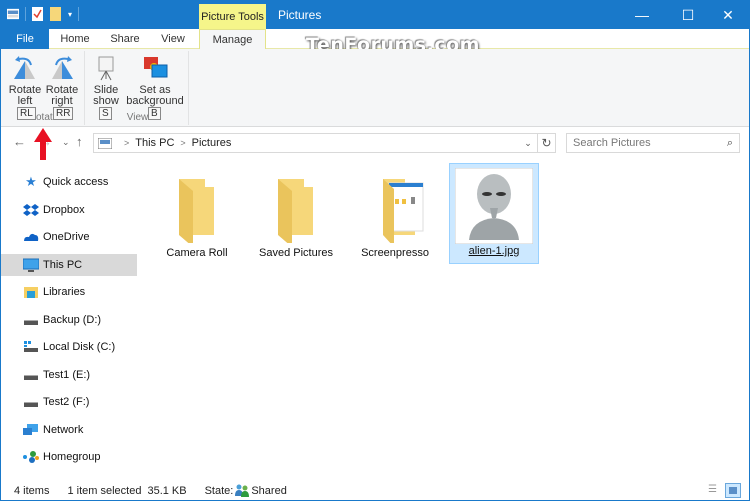 Image resolution: width=750 pixels, height=501 pixels. I want to click on address-bar: > This PC > Pictures ⌄ ↻, so click(324, 143).